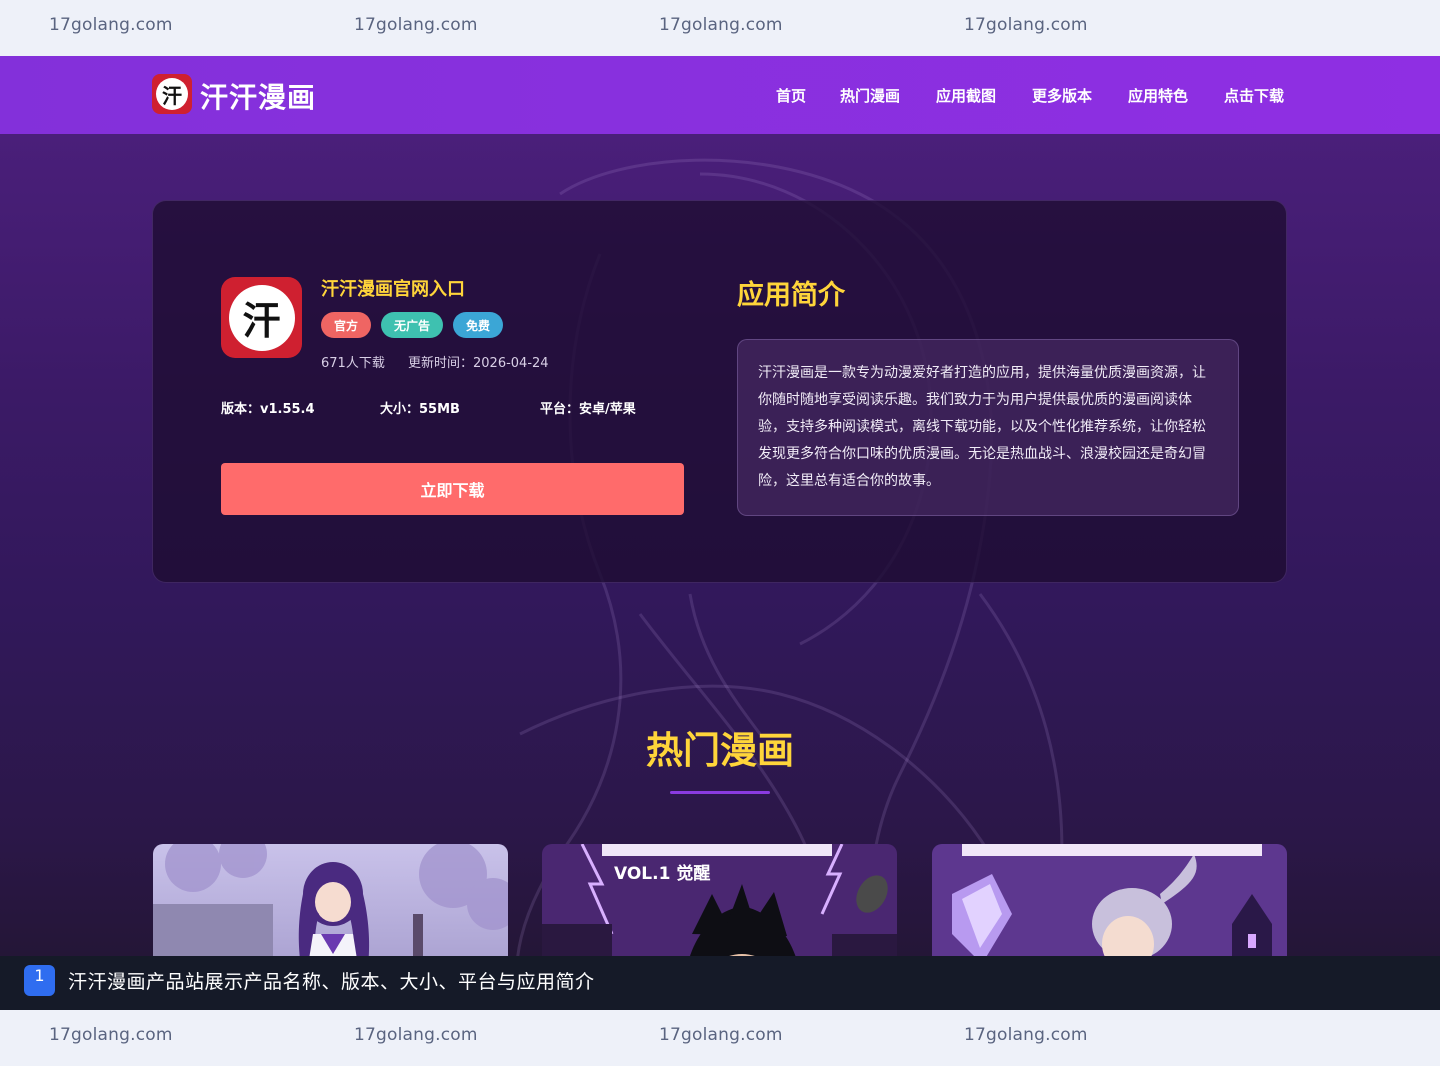 Image resolution: width=1440 pixels, height=1066 pixels. What do you see at coordinates (1254, 95) in the screenshot?
I see `nav-item-download: 点击下载` at bounding box center [1254, 95].